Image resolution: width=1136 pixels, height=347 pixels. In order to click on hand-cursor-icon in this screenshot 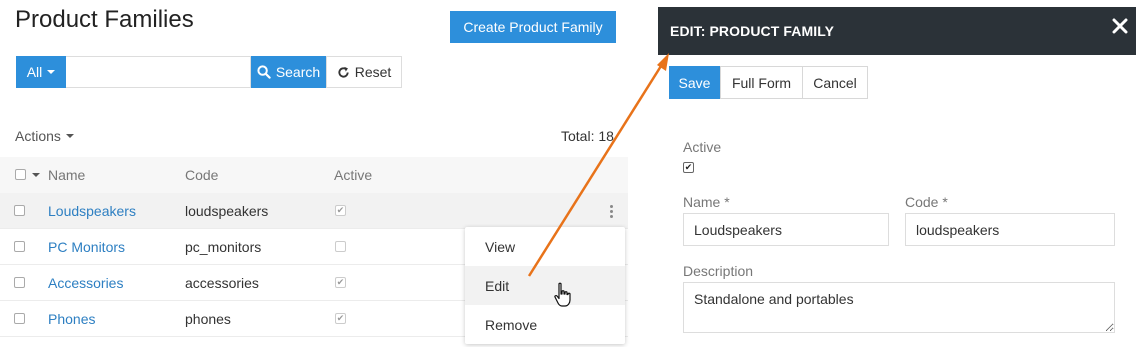, I will do `click(562, 294)`.